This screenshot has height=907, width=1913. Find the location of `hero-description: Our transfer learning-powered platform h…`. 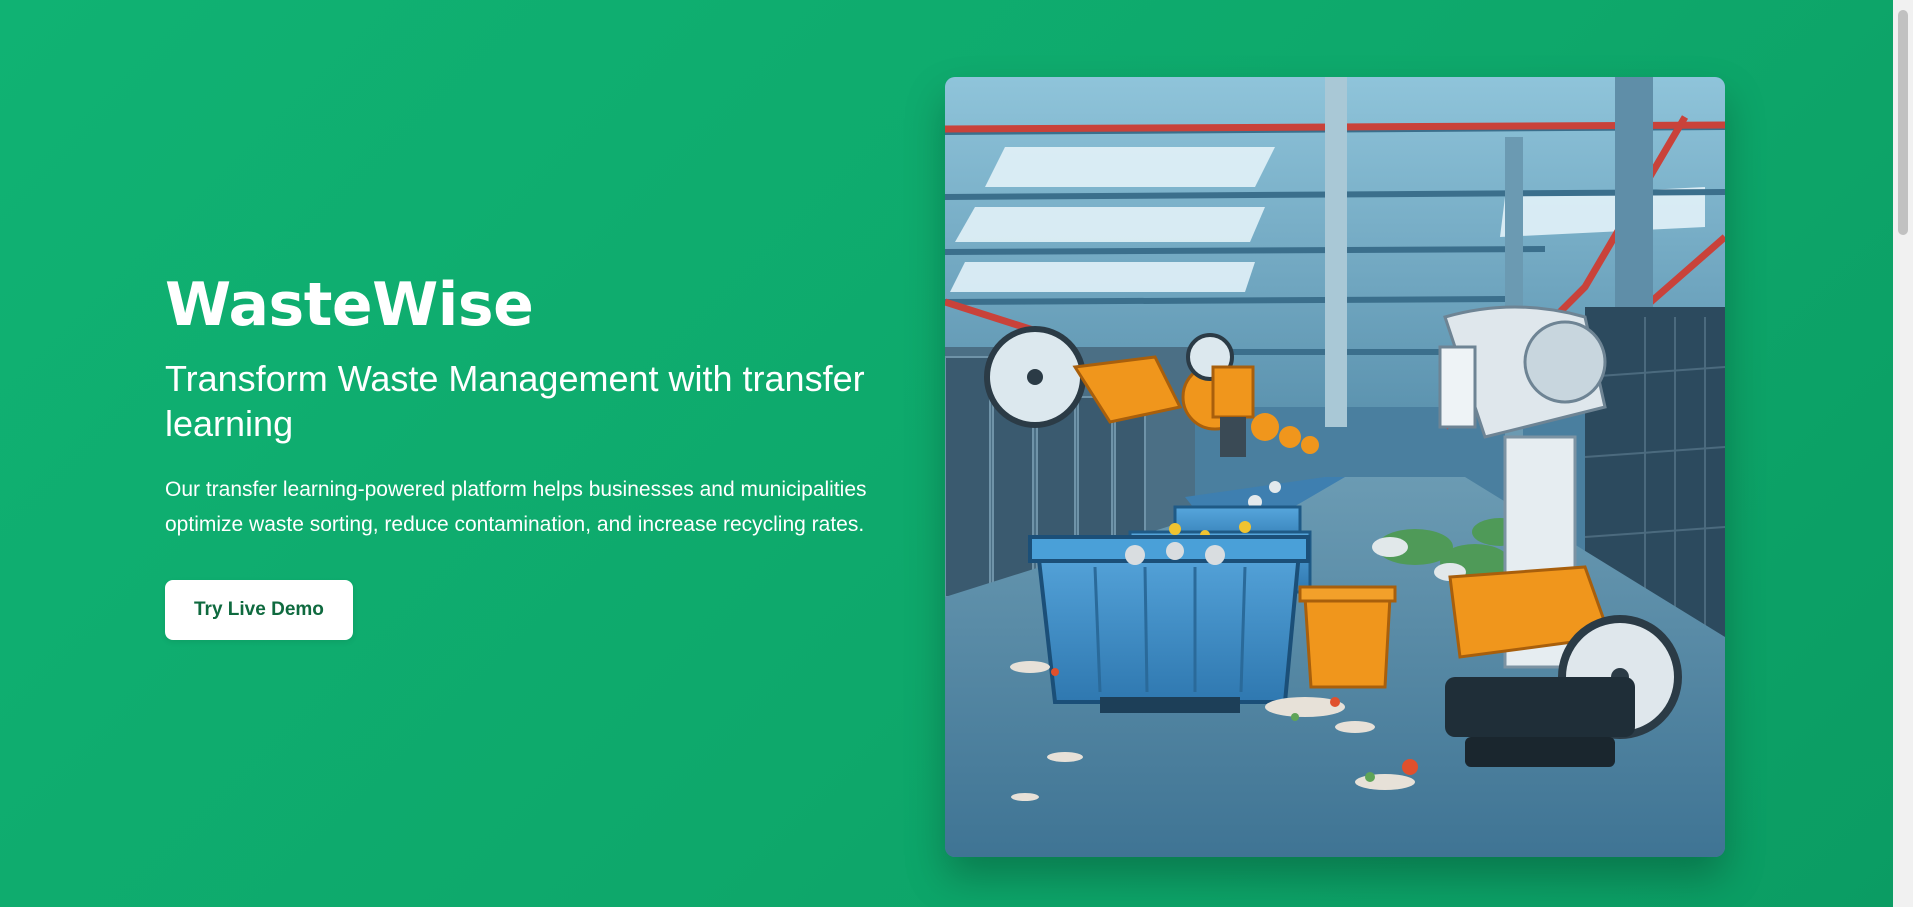

hero-description: Our transfer learning-powered platform h… is located at coordinates (516, 507).